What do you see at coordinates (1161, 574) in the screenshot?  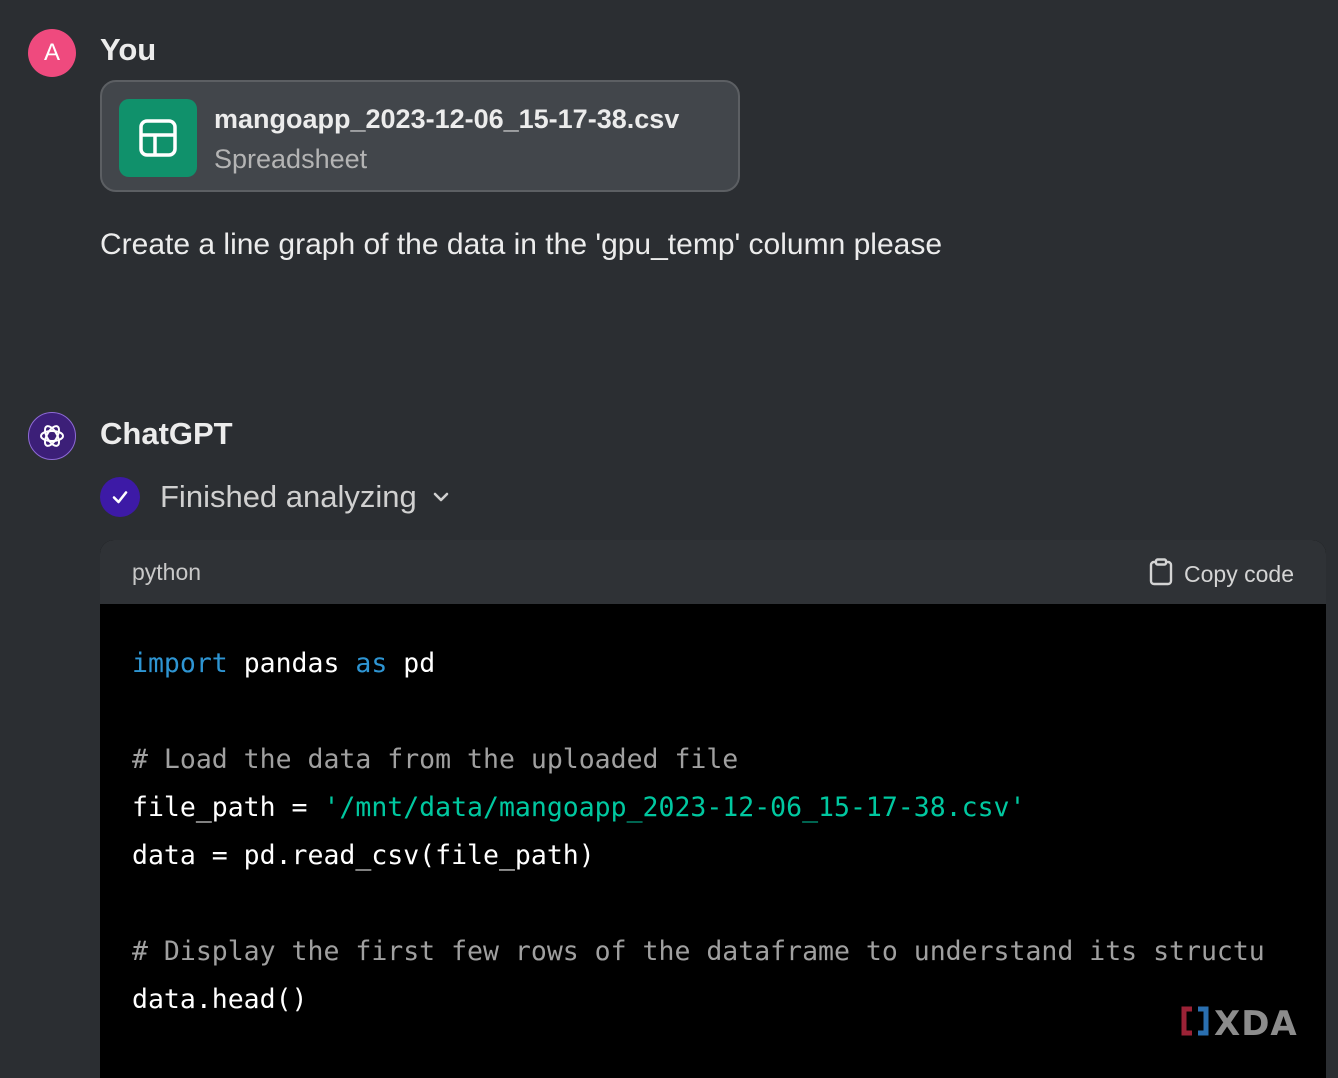 I see `clipboard-icon` at bounding box center [1161, 574].